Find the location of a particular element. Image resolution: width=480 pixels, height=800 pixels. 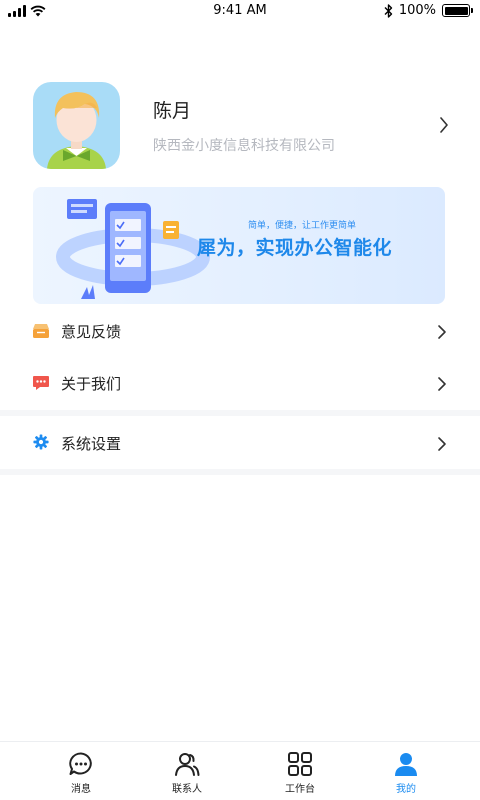

menu-item-feedback: 意见反馈 is located at coordinates (240, 331).